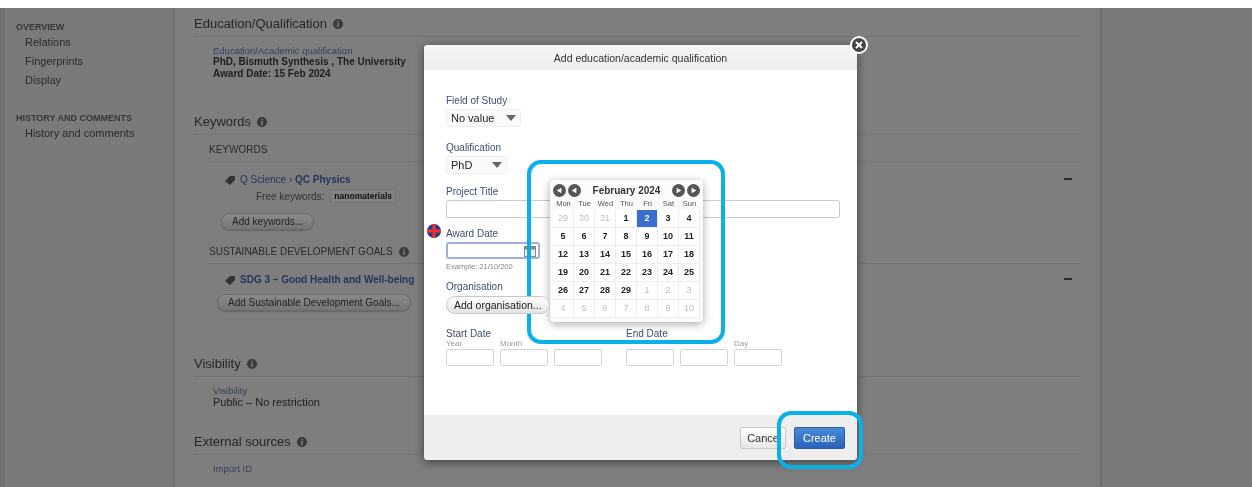 This screenshot has width=1252, height=487. What do you see at coordinates (233, 468) in the screenshot?
I see `field-label: Import ID` at bounding box center [233, 468].